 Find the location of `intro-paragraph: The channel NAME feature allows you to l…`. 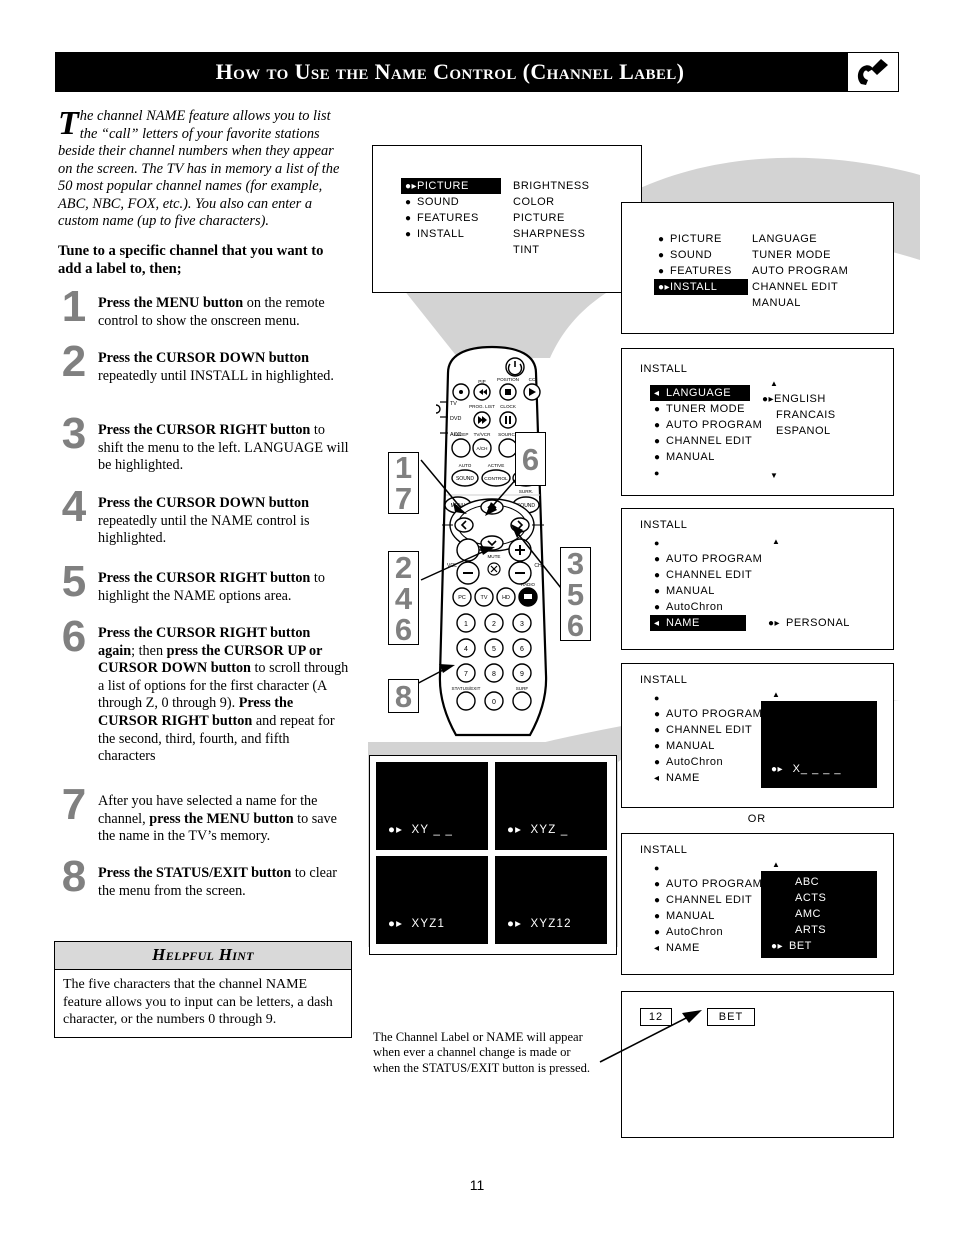

intro-paragraph: The channel NAME feature allows you to l… is located at coordinates (204, 168).